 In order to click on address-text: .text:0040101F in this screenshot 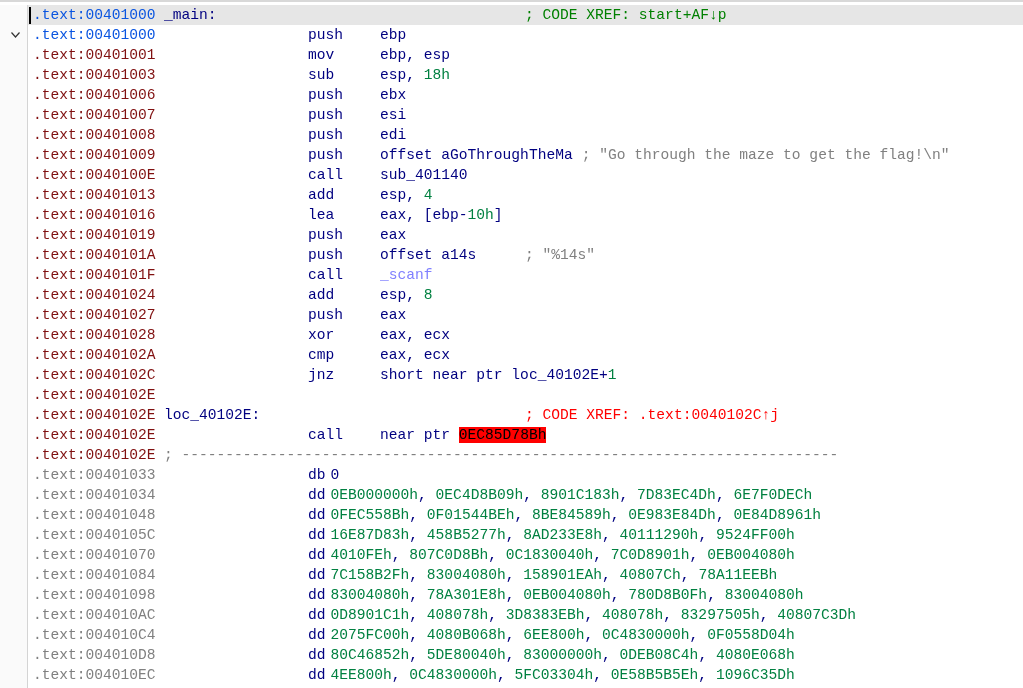, I will do `click(95, 275)`.